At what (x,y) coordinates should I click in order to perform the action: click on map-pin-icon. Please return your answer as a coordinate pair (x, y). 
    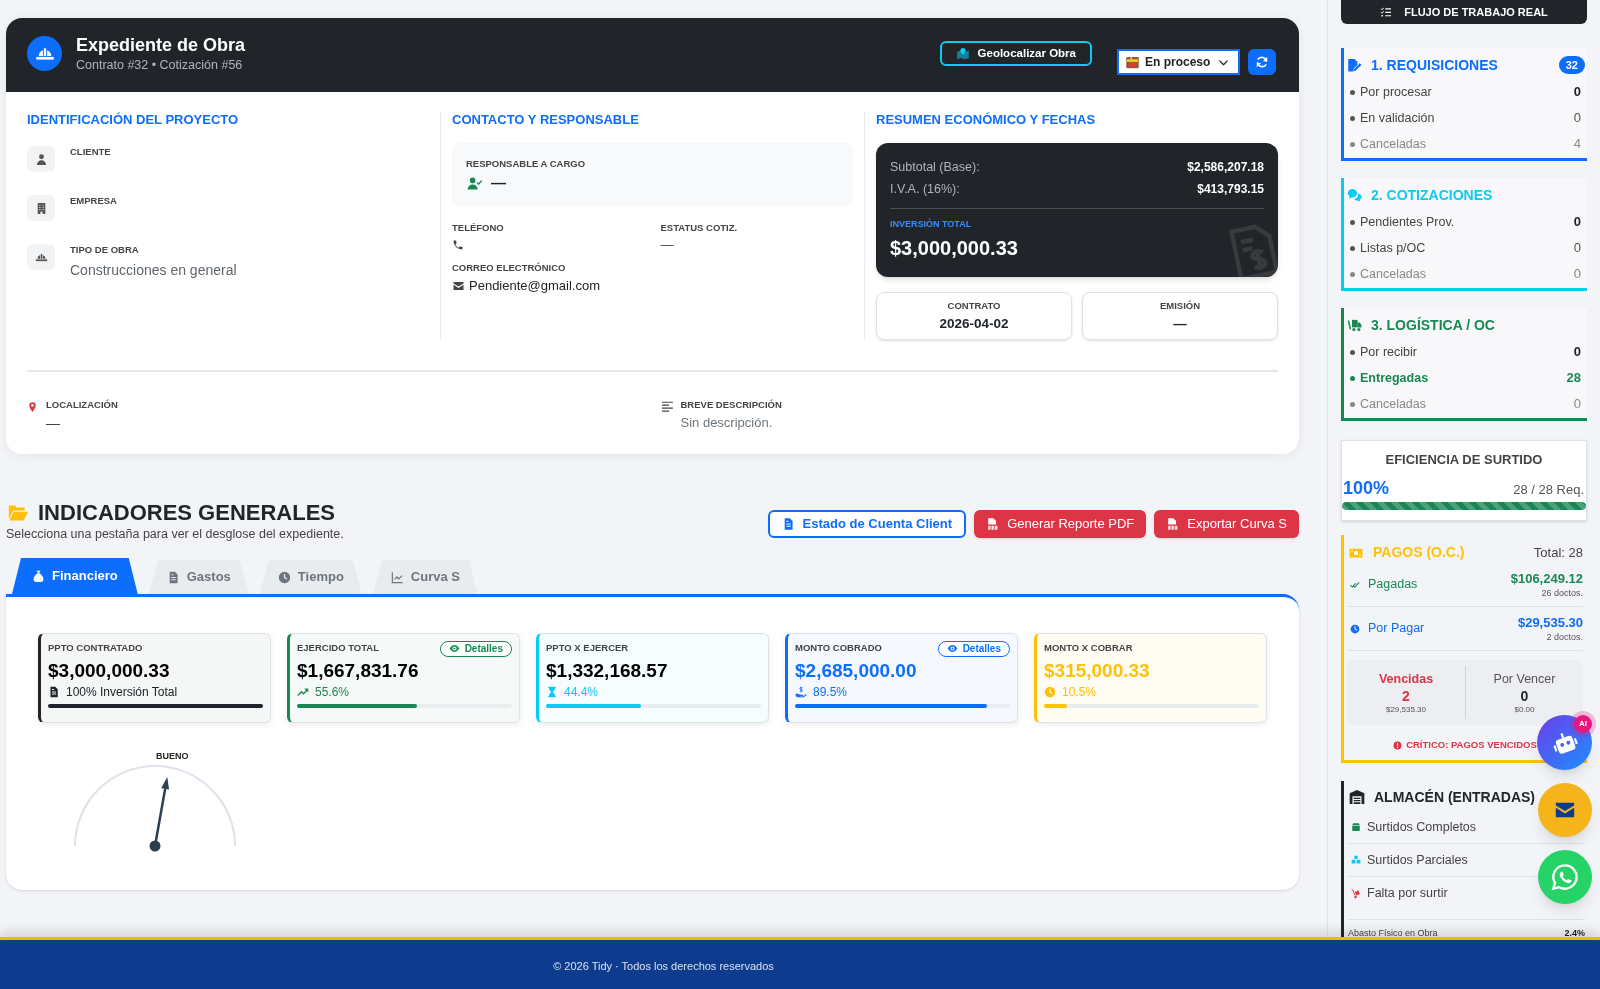
    Looking at the image, I should click on (962, 53).